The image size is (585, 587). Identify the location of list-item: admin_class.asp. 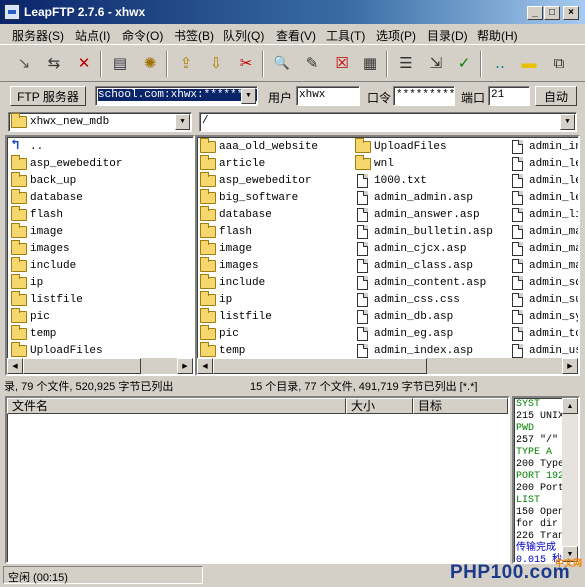
(414, 265).